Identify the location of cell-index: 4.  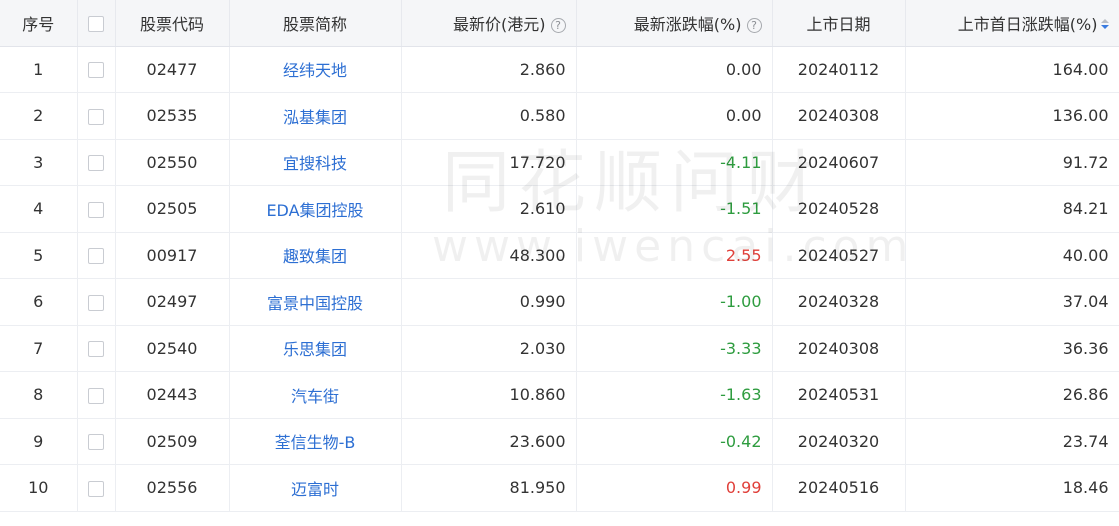
(39, 209).